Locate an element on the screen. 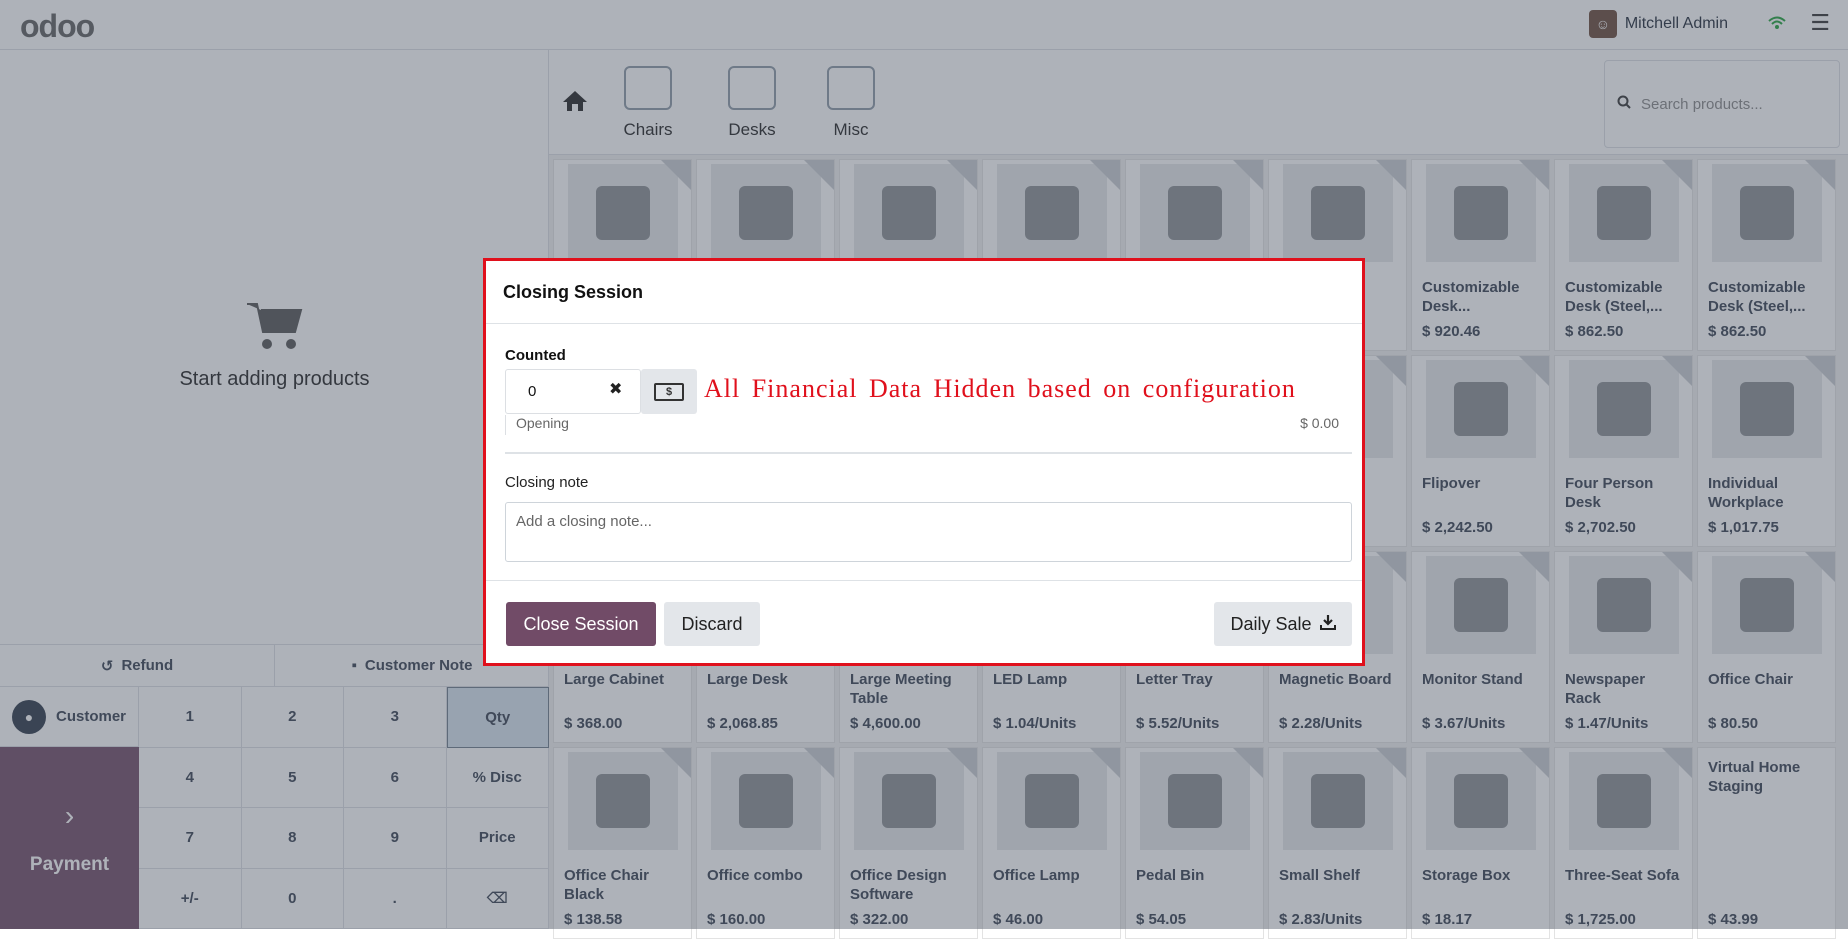 This screenshot has height=939, width=1848. daily-sale-button: Daily Sale is located at coordinates (1283, 624).